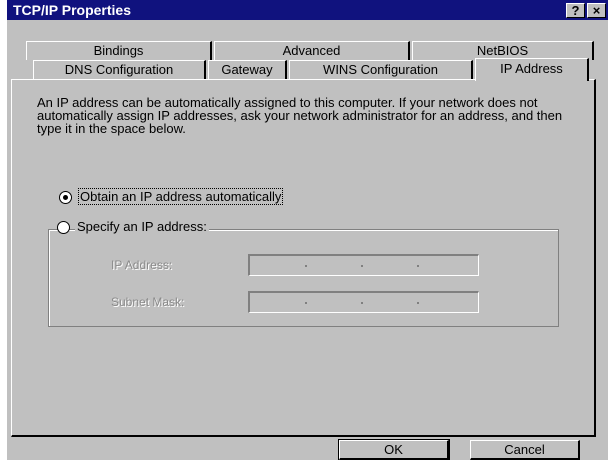 This screenshot has height=460, width=608. Describe the element at coordinates (180, 196) in the screenshot. I see `obtain-auto-label: Obtain an IP address automatically` at that location.